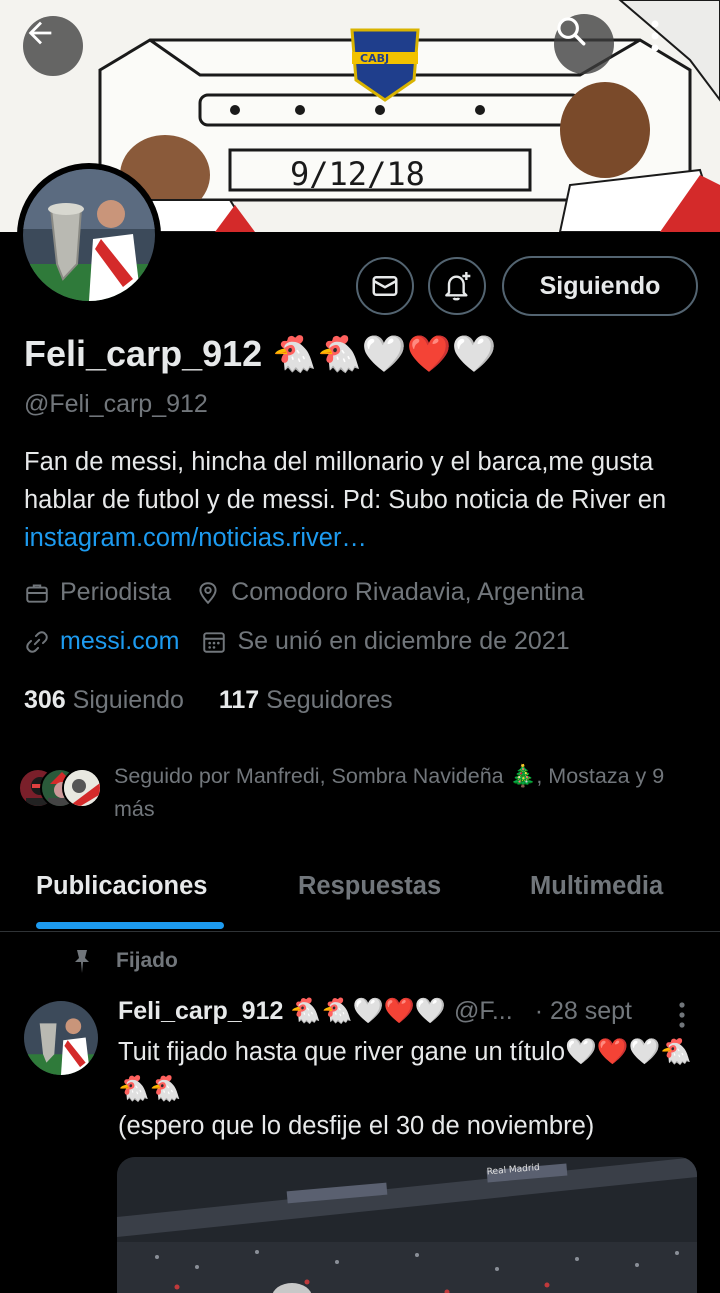  What do you see at coordinates (403, 641) in the screenshot?
I see `joined-text: Se unió en diciembre de 2021` at bounding box center [403, 641].